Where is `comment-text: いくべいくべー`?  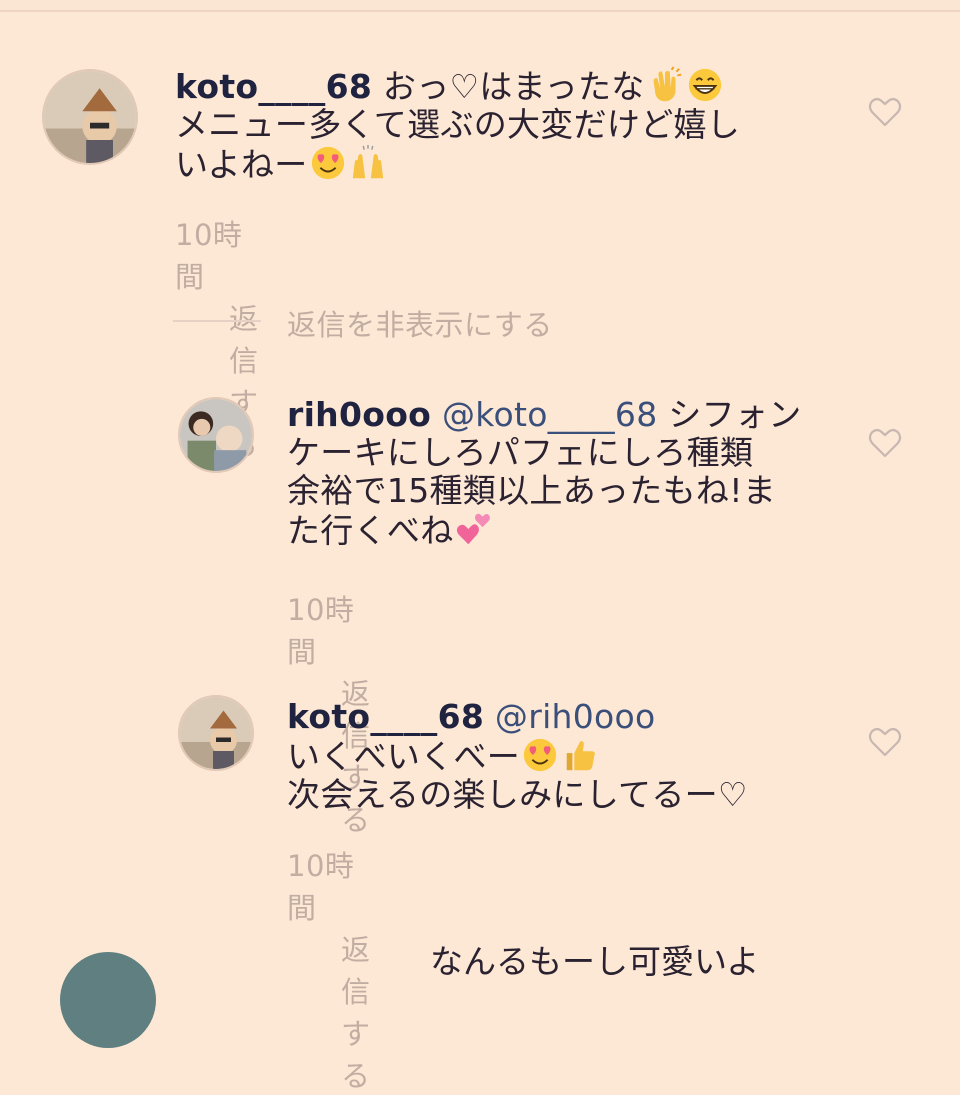
comment-text: いくべいくべー is located at coordinates (404, 756).